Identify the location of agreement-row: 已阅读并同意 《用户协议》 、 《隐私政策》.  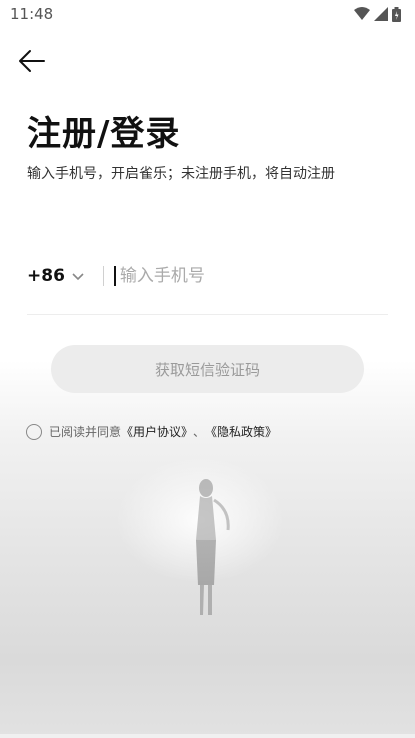
(151, 431).